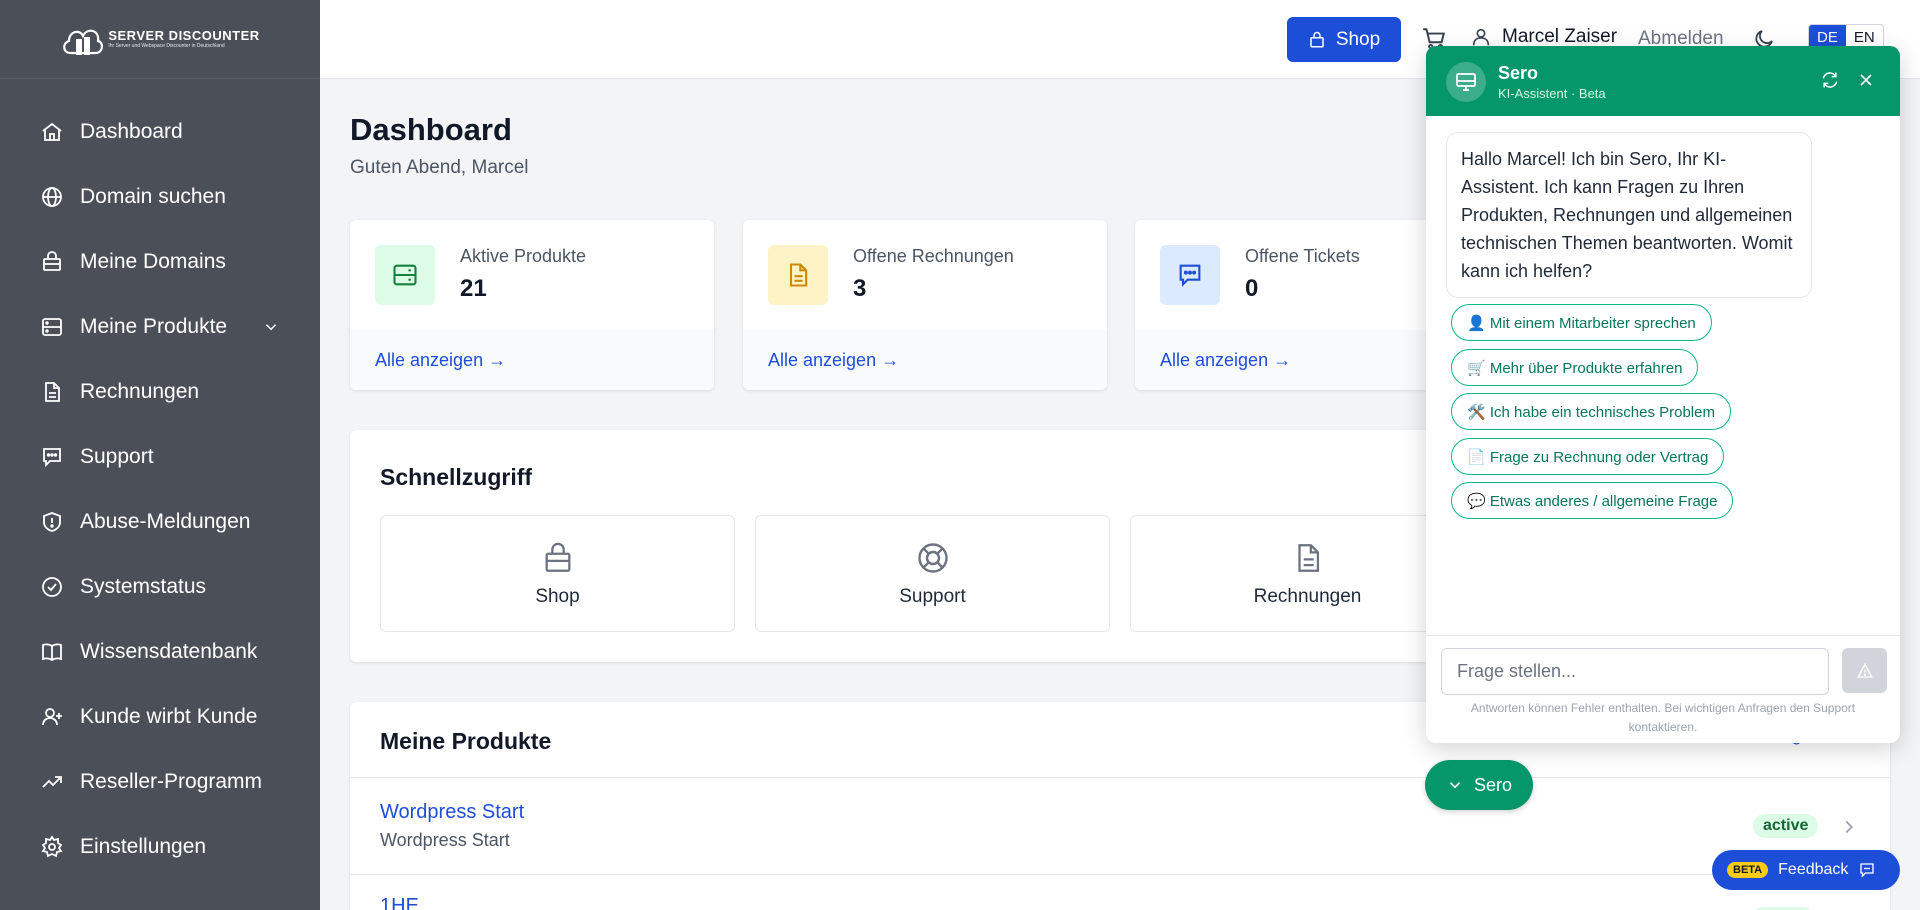 This screenshot has height=910, width=1920. I want to click on sidebar-item-label: Rechnungen, so click(140, 391).